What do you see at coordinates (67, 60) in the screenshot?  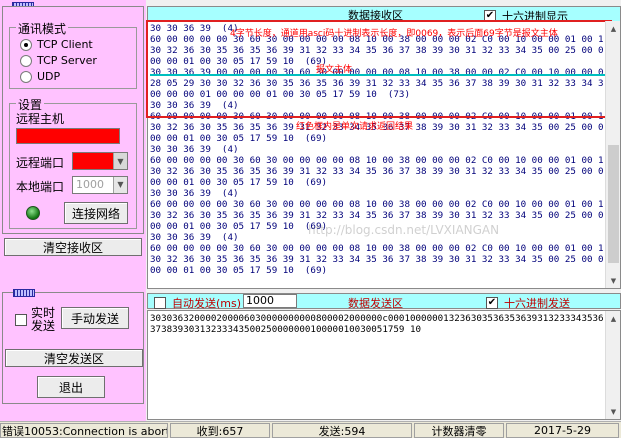 I see `radio-tcp-server-label: TCP Server` at bounding box center [67, 60].